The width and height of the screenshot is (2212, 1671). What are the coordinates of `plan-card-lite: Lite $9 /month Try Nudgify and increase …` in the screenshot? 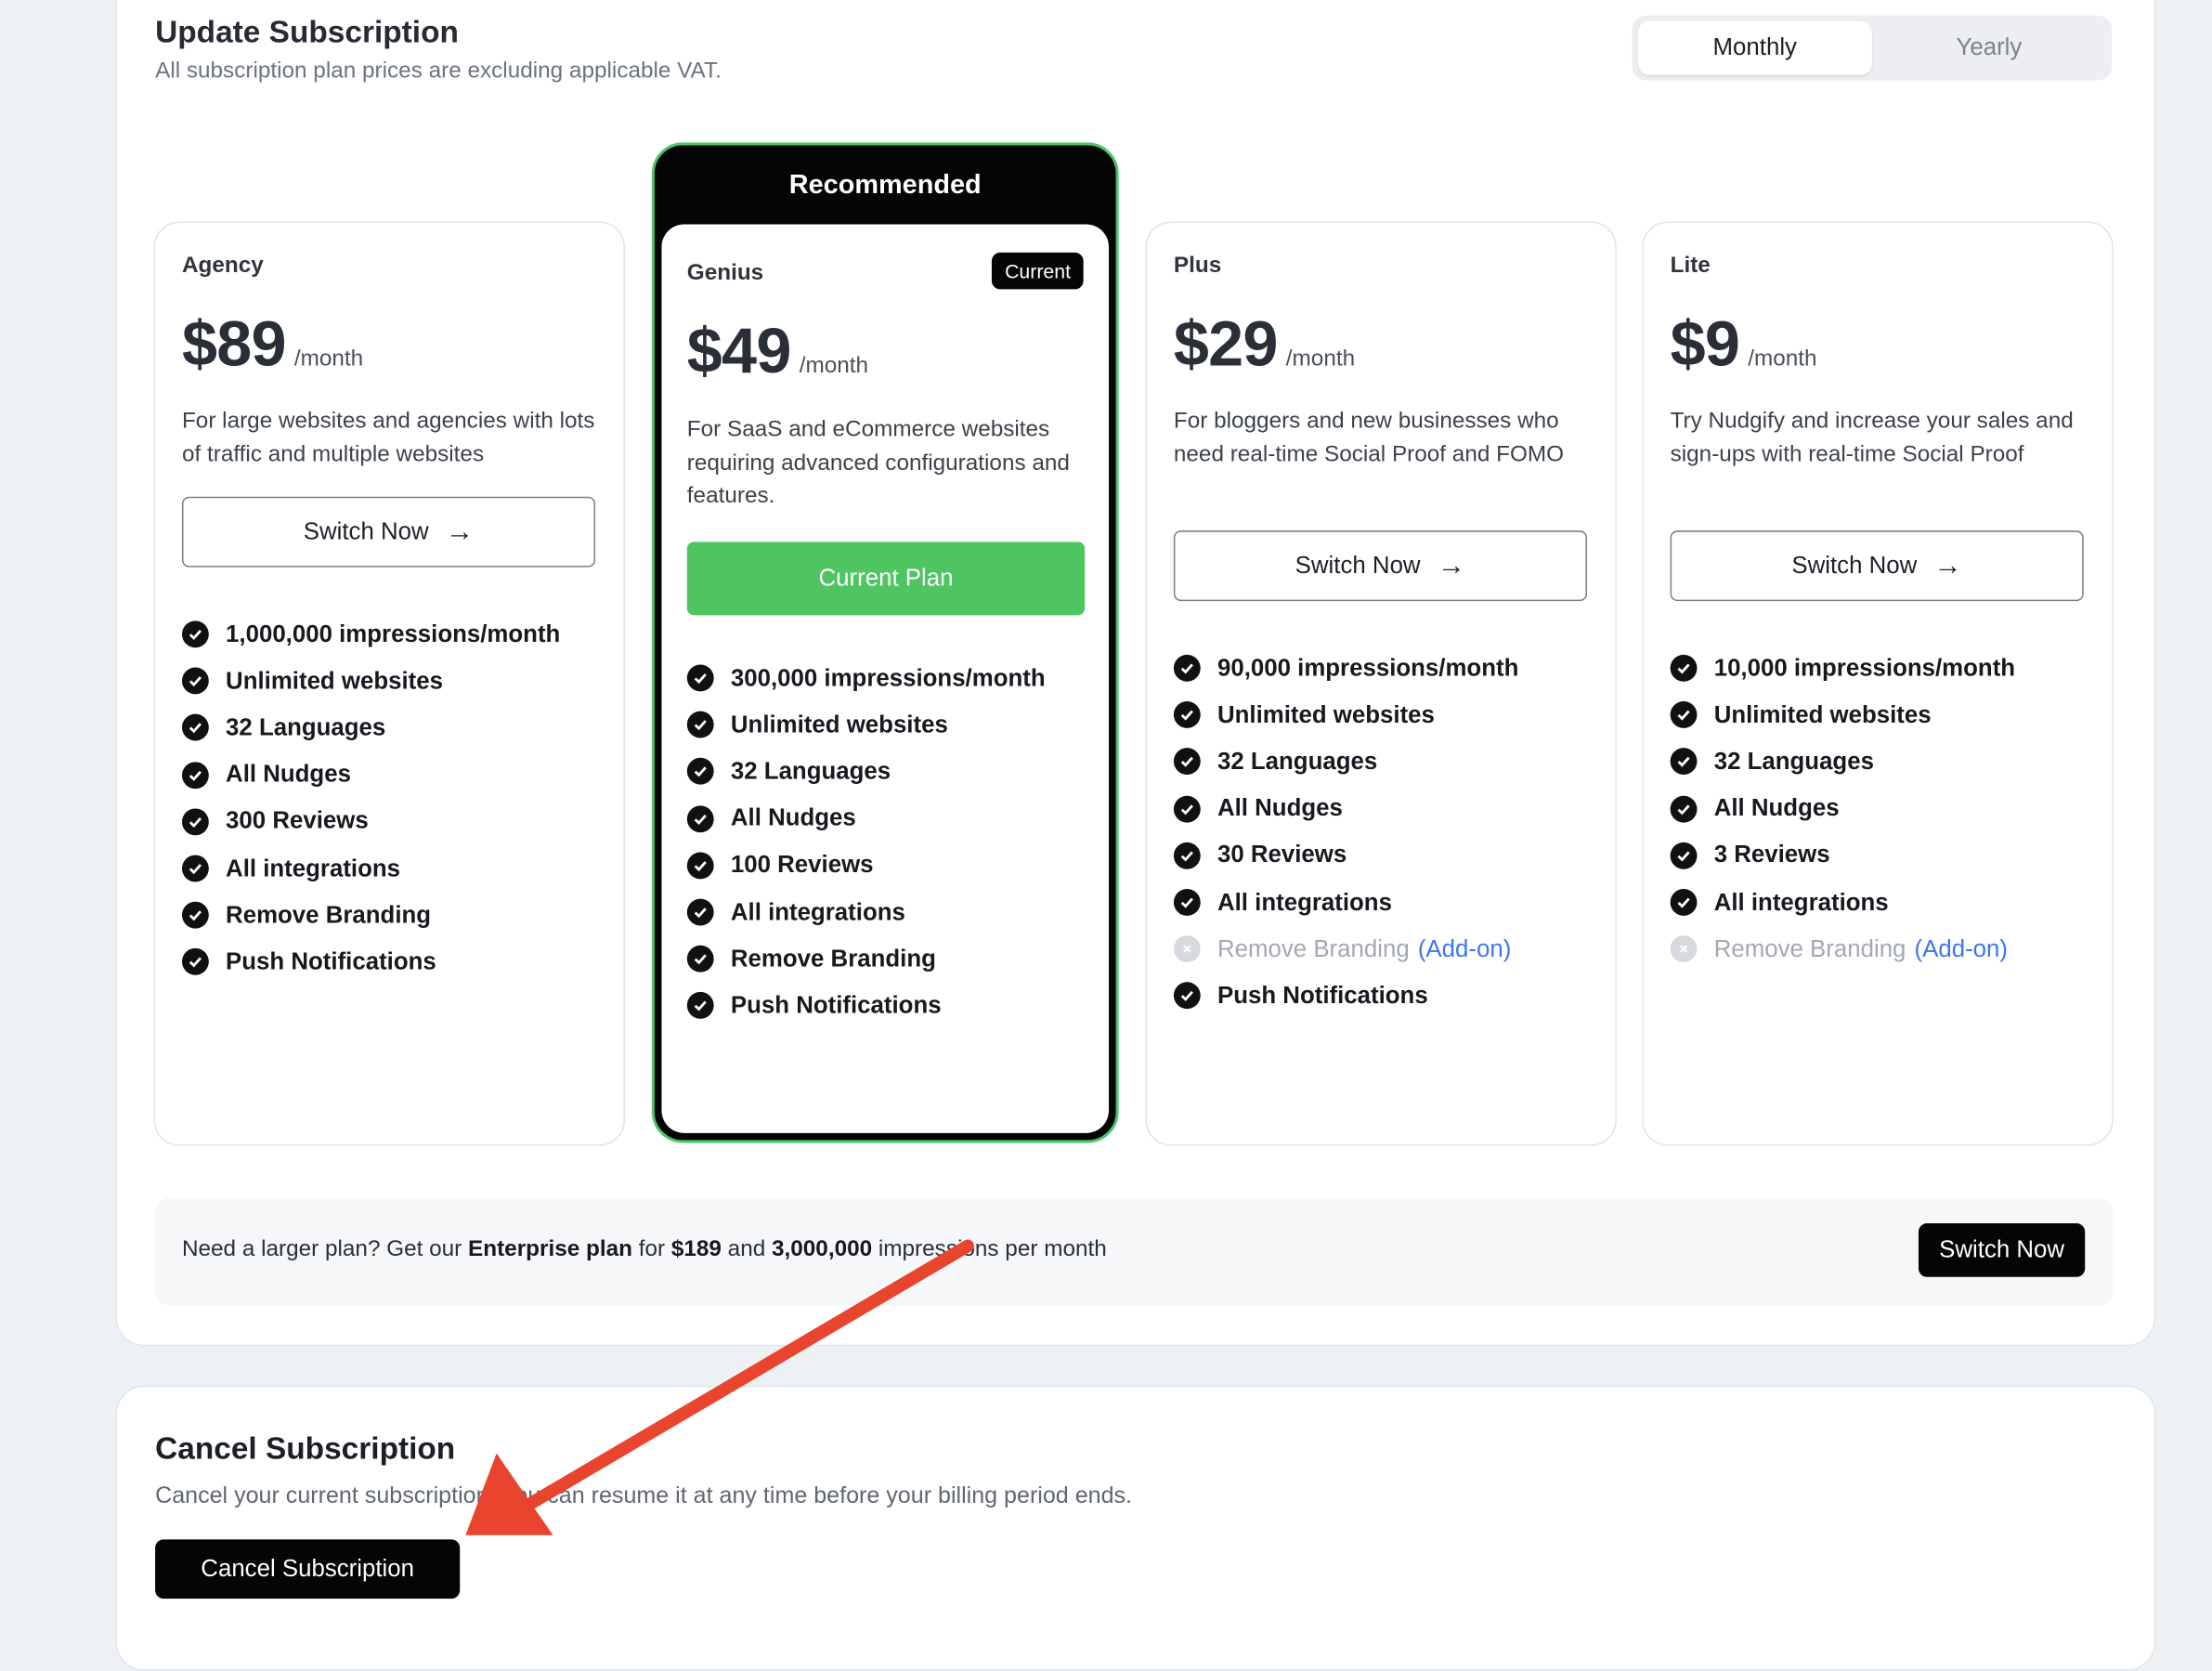 It's located at (1878, 683).